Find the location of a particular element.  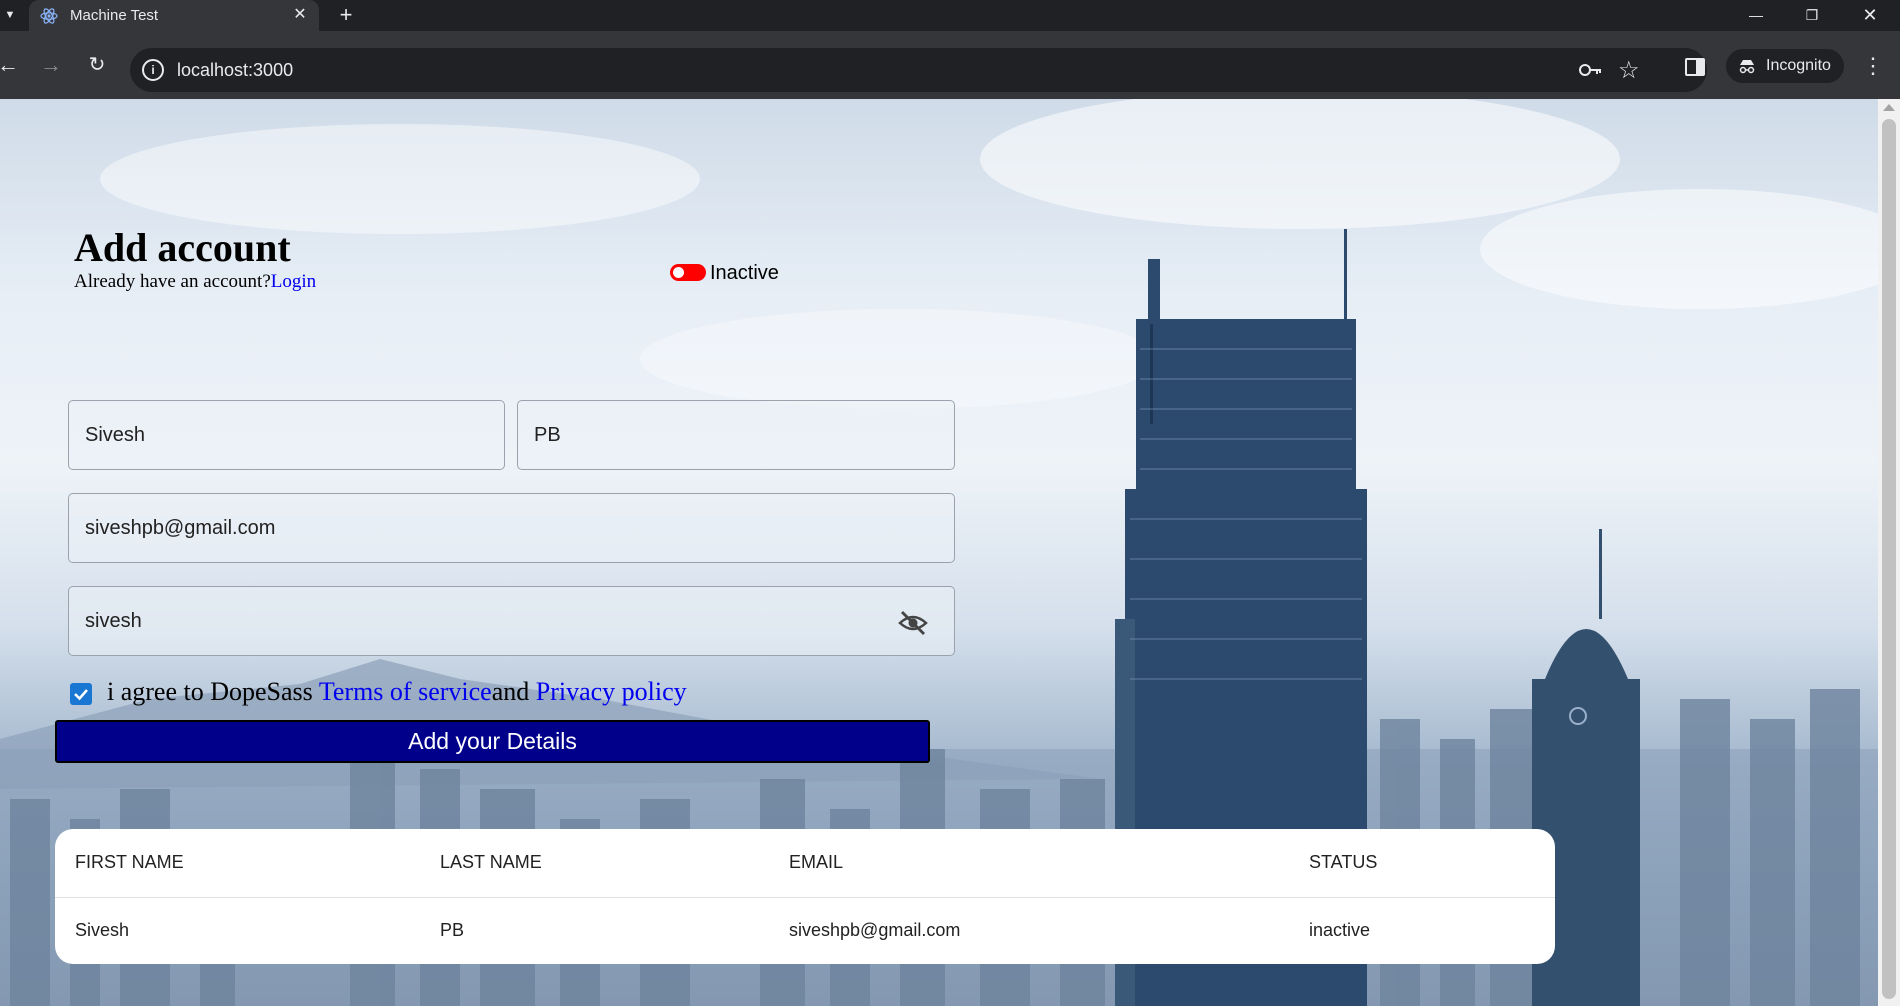

login-link: Login is located at coordinates (293, 281).